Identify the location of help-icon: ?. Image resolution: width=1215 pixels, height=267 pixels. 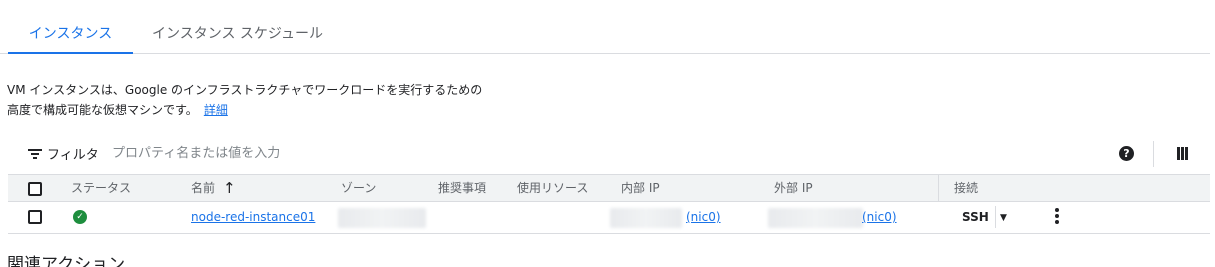
(1126, 153).